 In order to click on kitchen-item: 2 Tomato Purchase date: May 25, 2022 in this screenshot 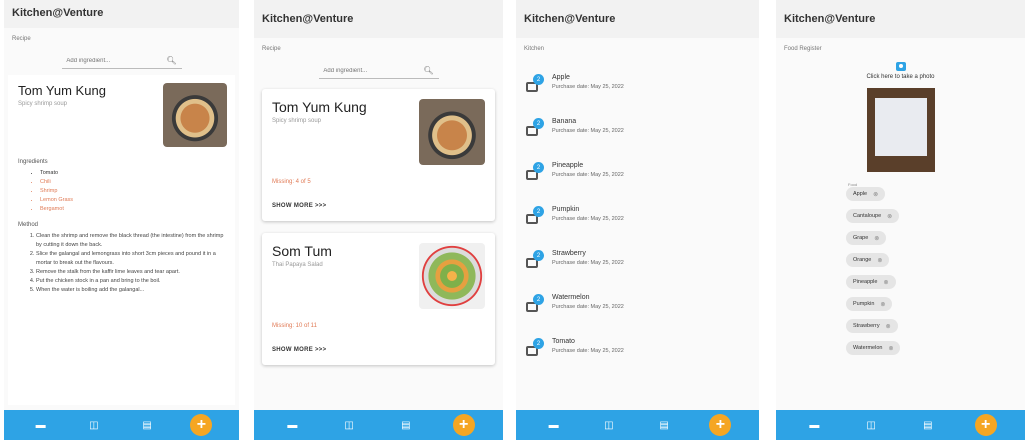, I will do `click(637, 352)`.